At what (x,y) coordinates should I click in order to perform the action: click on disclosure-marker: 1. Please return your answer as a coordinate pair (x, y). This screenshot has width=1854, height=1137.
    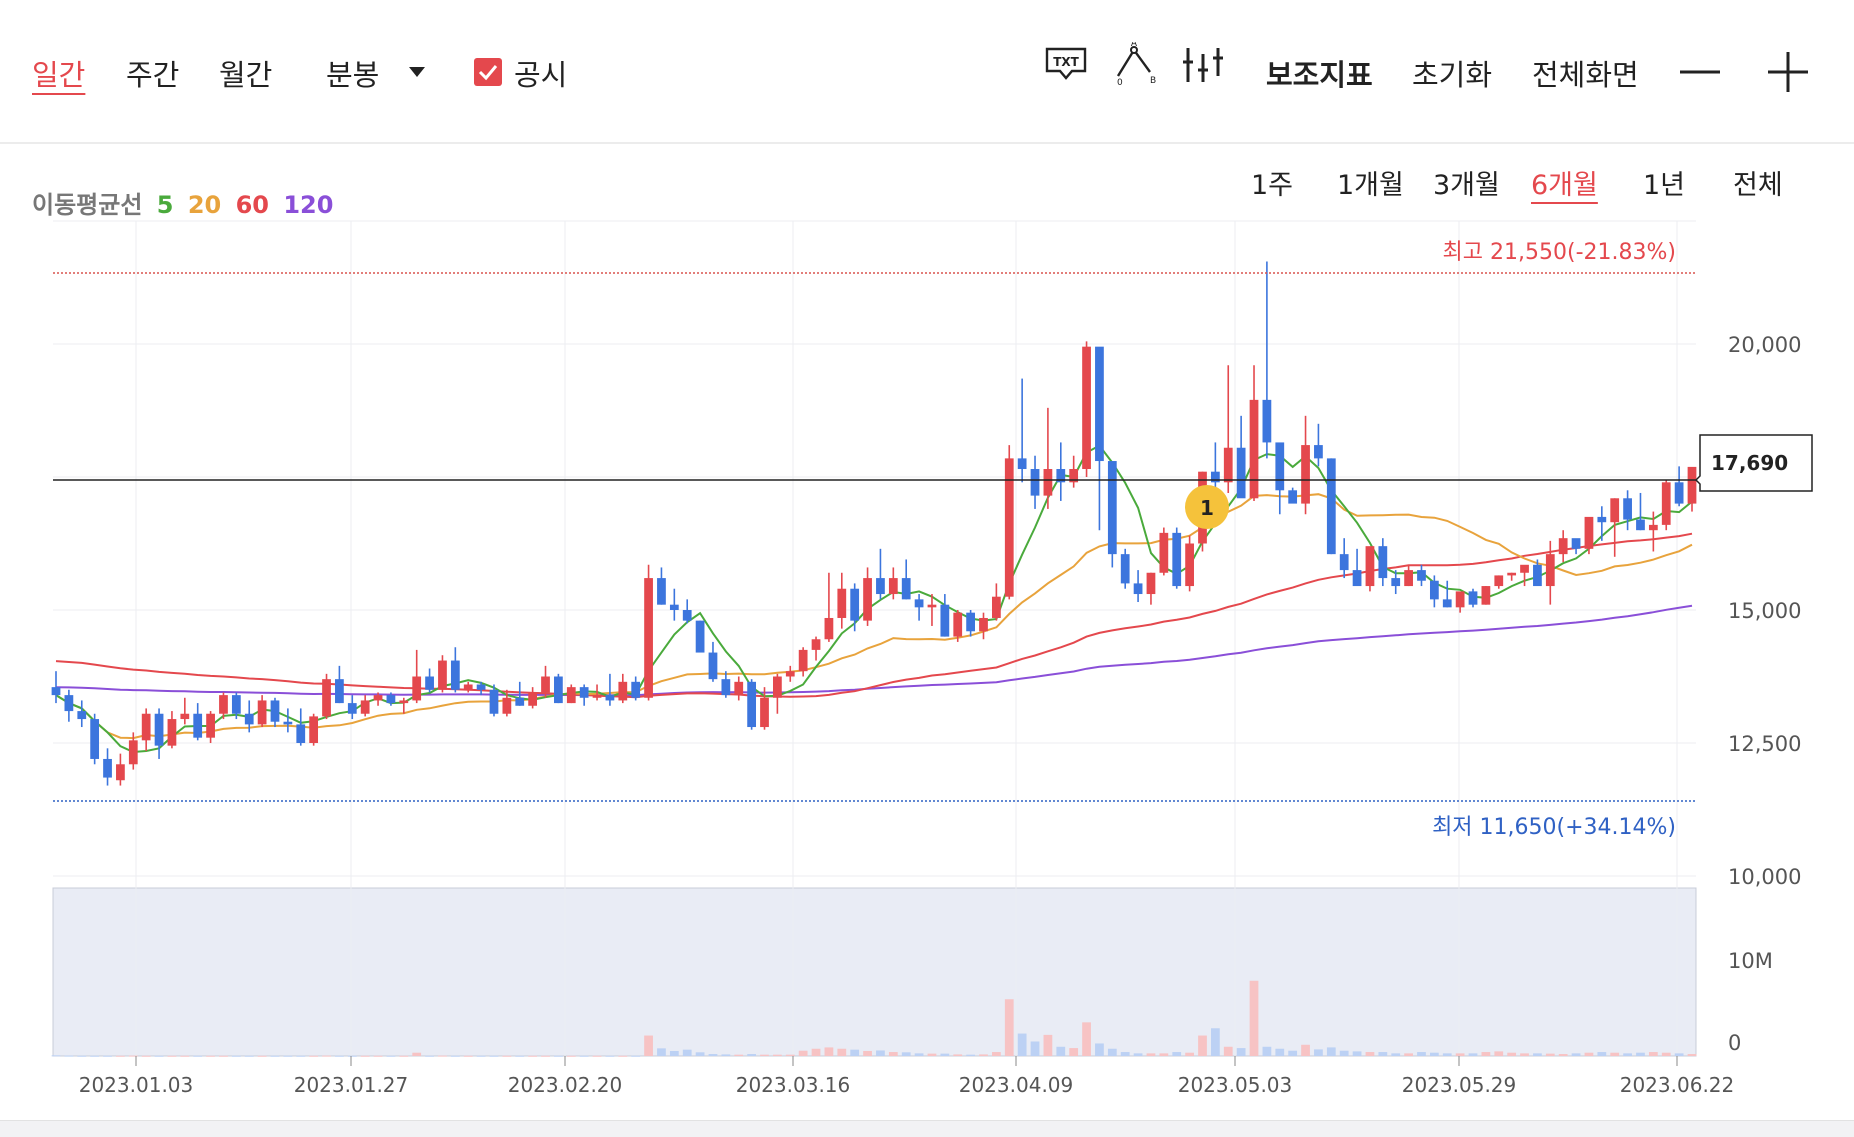
    Looking at the image, I should click on (1207, 507).